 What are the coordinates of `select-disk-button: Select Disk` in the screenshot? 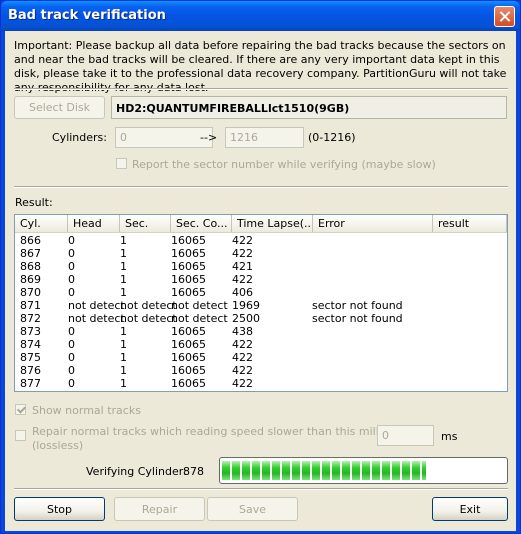 It's located at (59, 107).